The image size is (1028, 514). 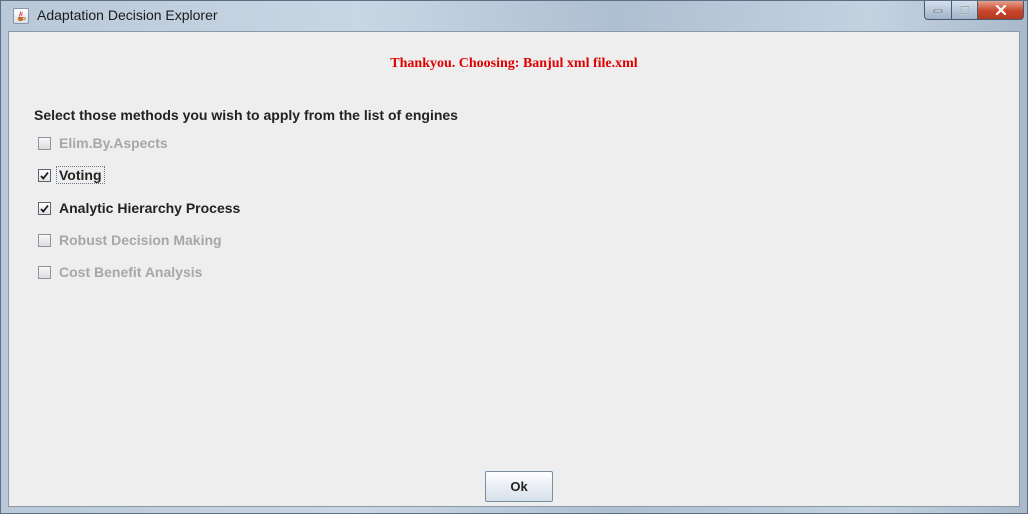 I want to click on method-label: Voting, so click(x=80, y=175).